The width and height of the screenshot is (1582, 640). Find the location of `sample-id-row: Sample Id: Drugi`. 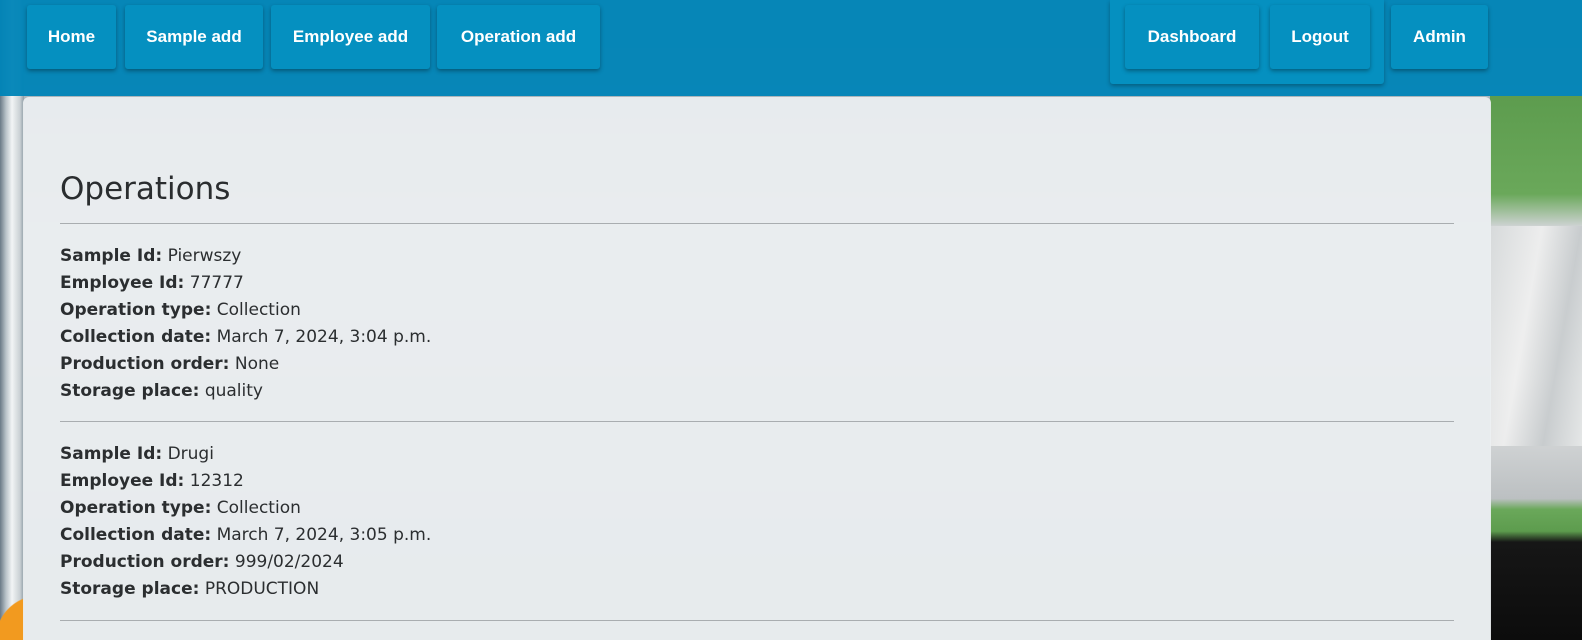

sample-id-row: Sample Id: Drugi is located at coordinates (245, 454).